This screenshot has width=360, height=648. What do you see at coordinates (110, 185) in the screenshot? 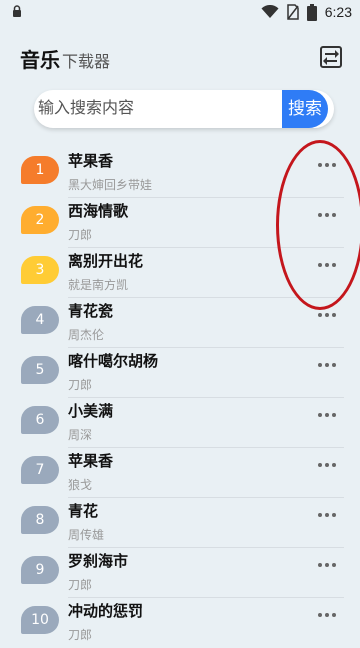
I see `song-artist: 黑大婶回乡带娃` at bounding box center [110, 185].